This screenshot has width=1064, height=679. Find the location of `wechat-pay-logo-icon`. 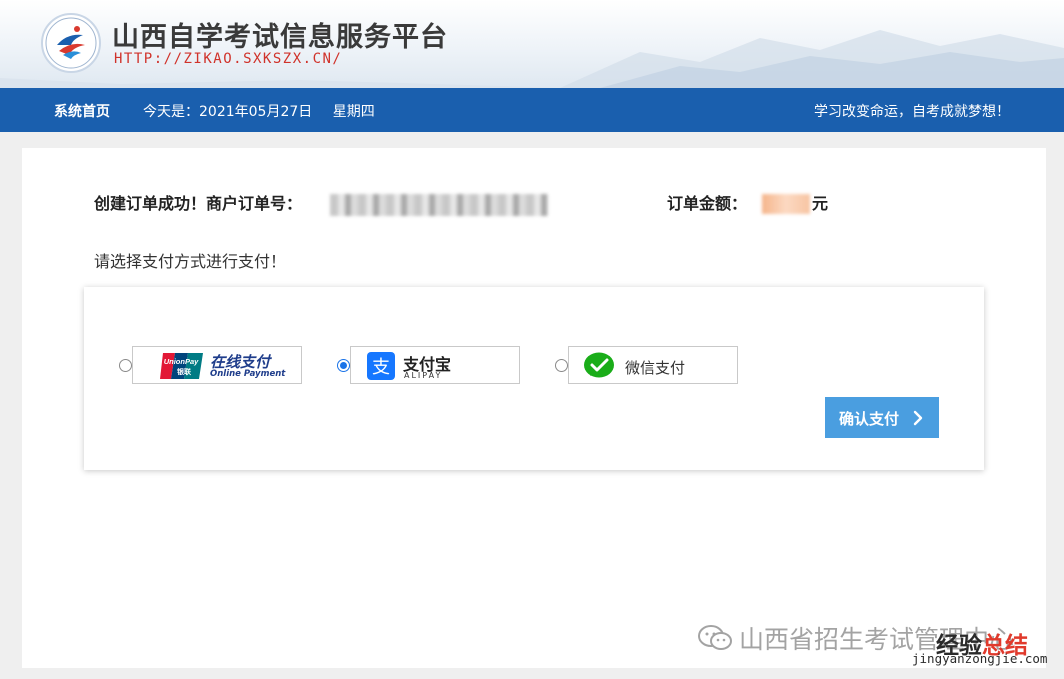

wechat-pay-logo-icon is located at coordinates (599, 365).